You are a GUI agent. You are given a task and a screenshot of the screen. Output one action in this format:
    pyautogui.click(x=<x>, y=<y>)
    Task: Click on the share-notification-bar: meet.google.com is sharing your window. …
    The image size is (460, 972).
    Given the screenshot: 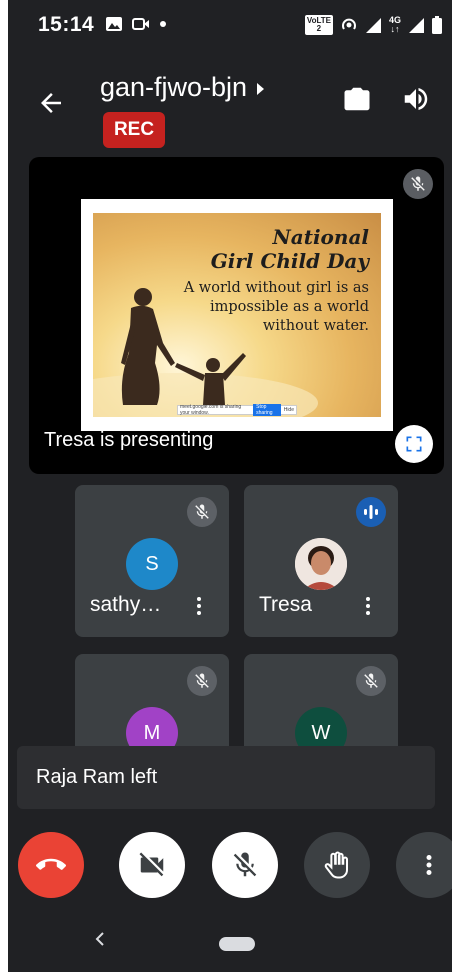 What is the action you would take?
    pyautogui.click(x=237, y=410)
    